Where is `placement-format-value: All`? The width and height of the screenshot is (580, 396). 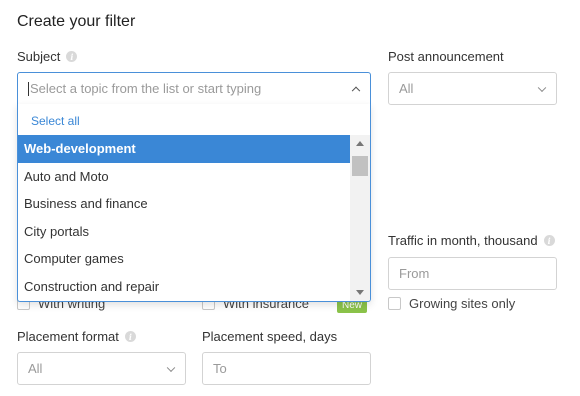 placement-format-value: All is located at coordinates (35, 368).